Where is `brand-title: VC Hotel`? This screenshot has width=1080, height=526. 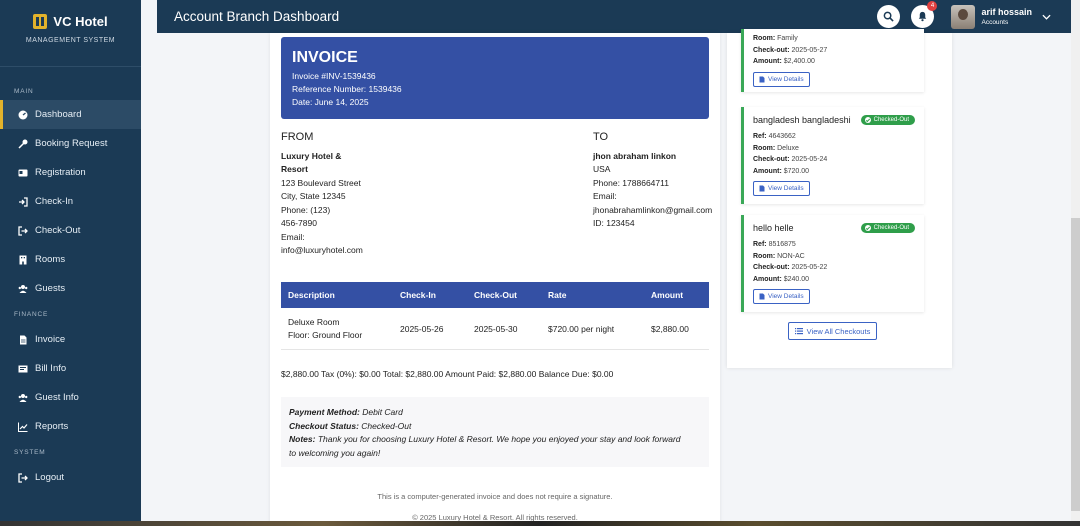 brand-title: VC Hotel is located at coordinates (80, 21).